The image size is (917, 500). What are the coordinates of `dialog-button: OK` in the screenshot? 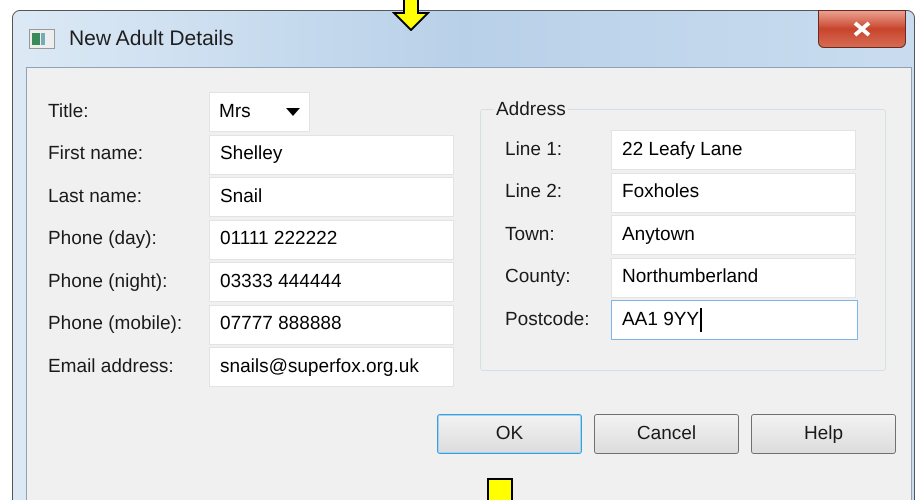 It's located at (509, 434).